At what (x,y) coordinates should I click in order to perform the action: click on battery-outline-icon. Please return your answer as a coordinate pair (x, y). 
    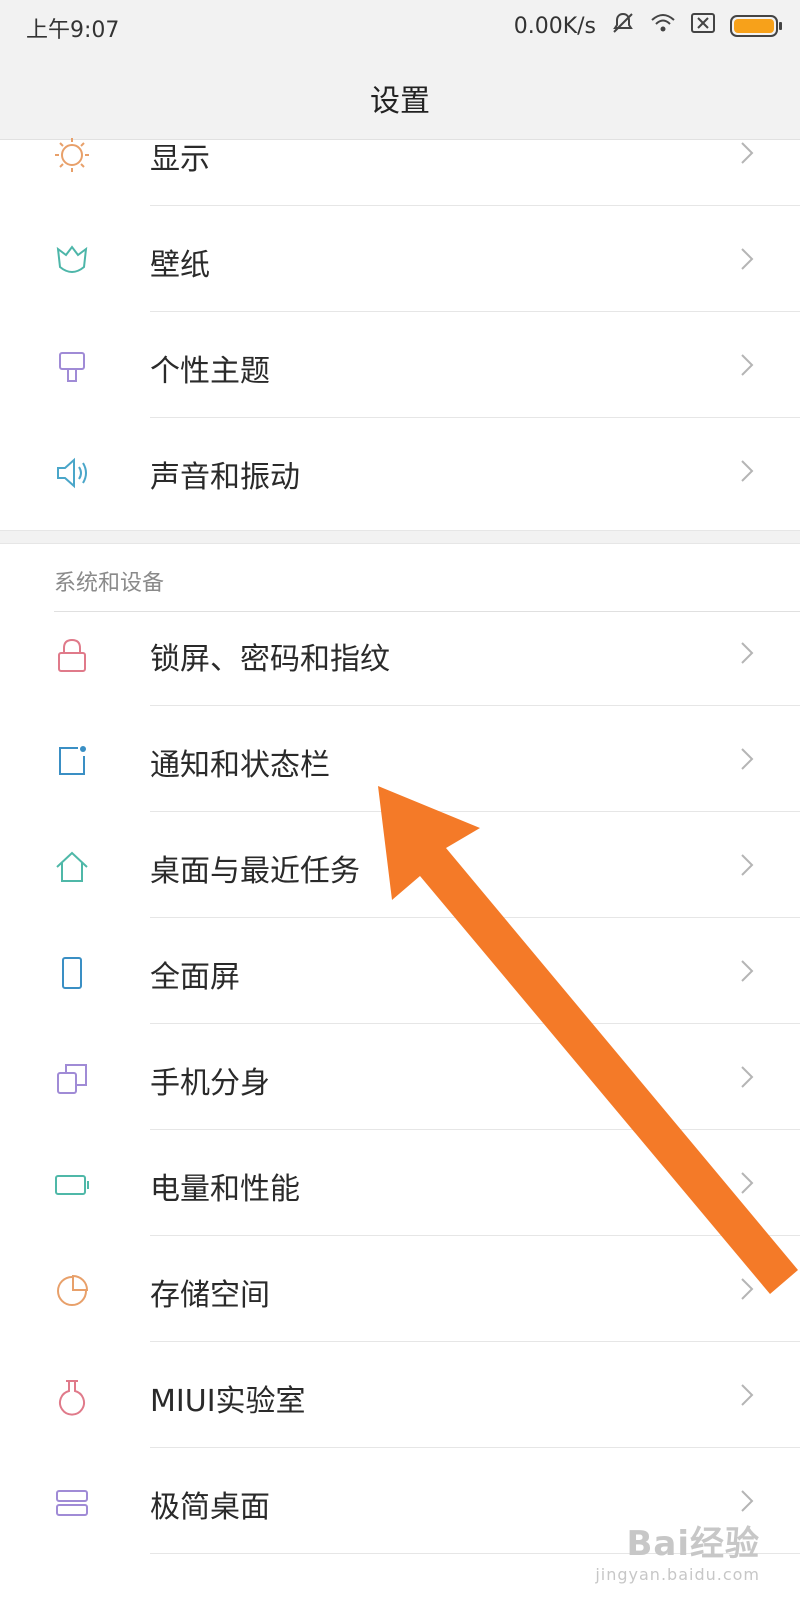
    Looking at the image, I should click on (72, 1185).